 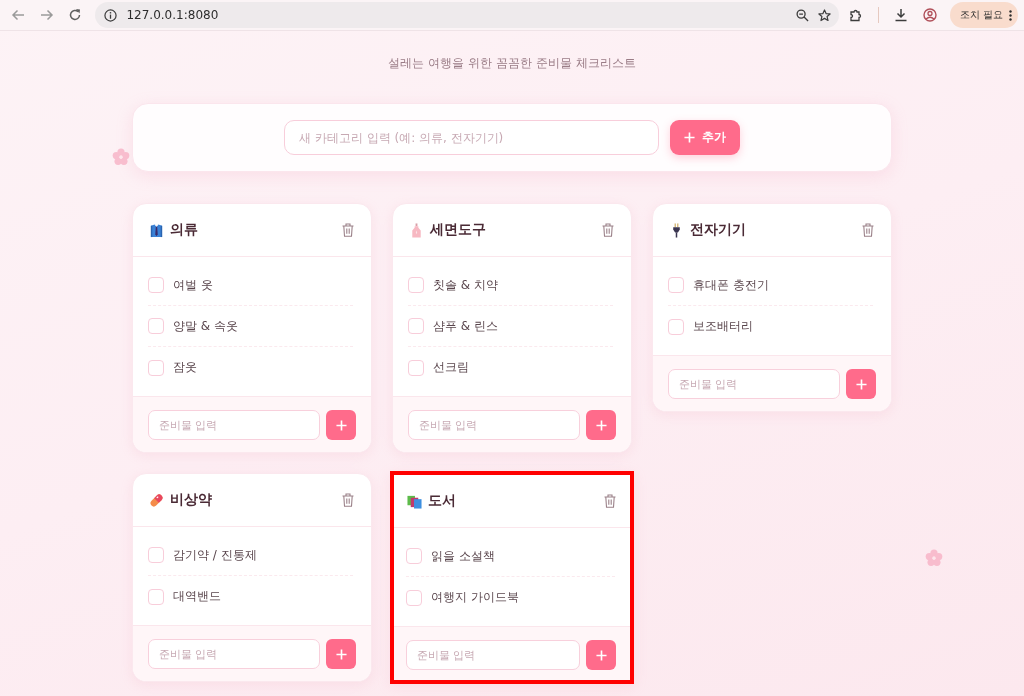 I want to click on zoom-out-icon, so click(x=803, y=15).